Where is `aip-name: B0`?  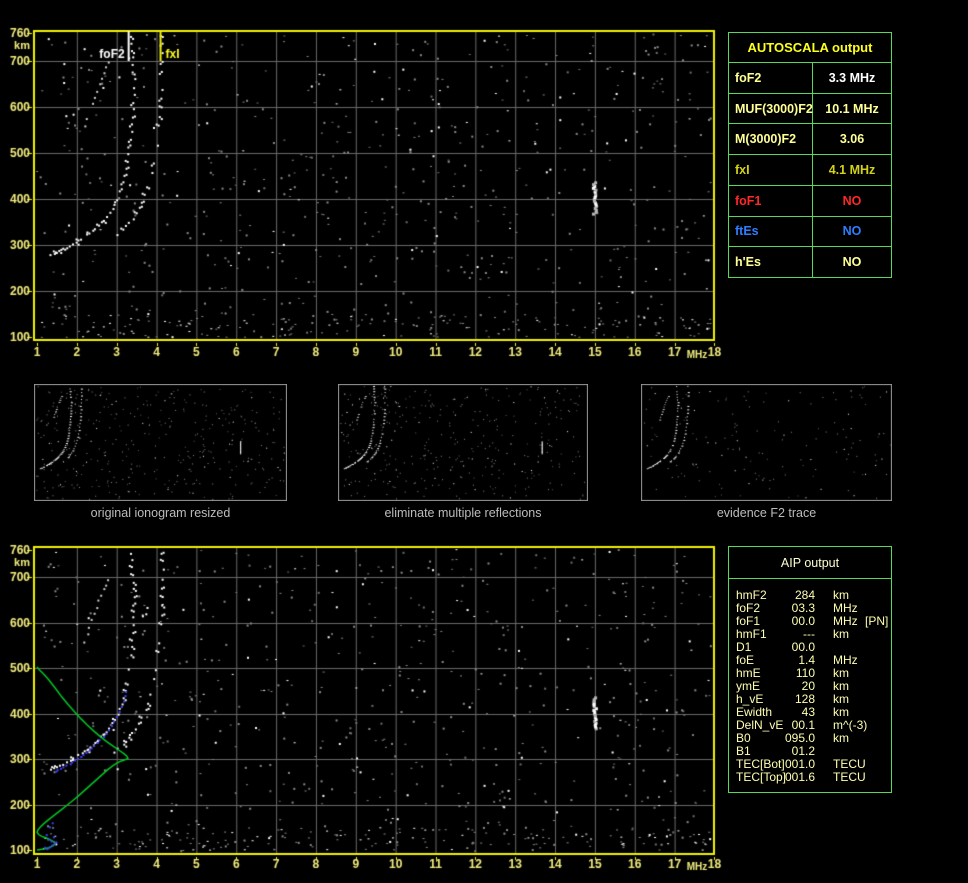 aip-name: B0 is located at coordinates (743, 738).